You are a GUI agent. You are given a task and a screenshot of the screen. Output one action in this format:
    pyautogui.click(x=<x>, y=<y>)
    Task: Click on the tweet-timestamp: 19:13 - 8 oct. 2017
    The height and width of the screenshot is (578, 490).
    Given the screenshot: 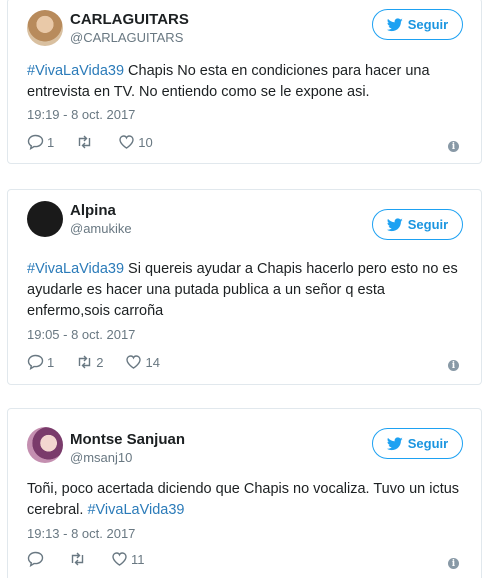 What is the action you would take?
    pyautogui.click(x=81, y=533)
    